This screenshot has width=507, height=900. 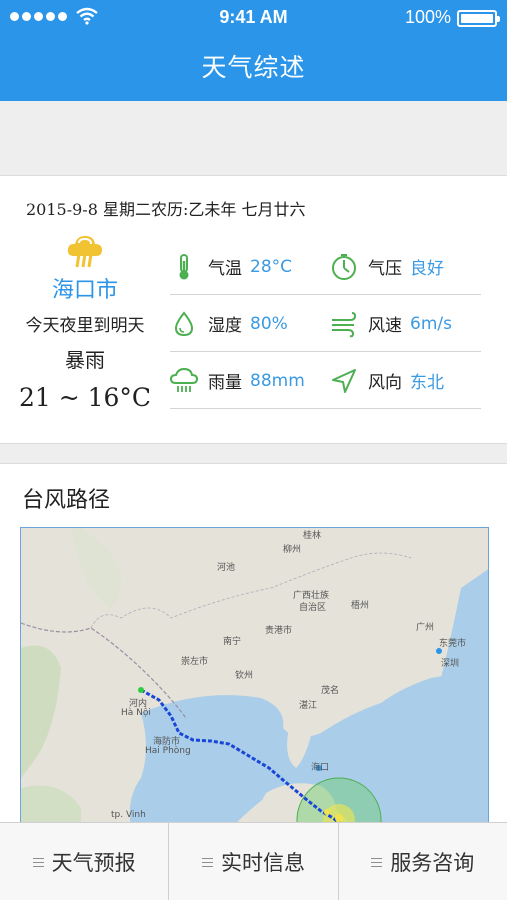 What do you see at coordinates (385, 326) in the screenshot?
I see `detail-label: 风速` at bounding box center [385, 326].